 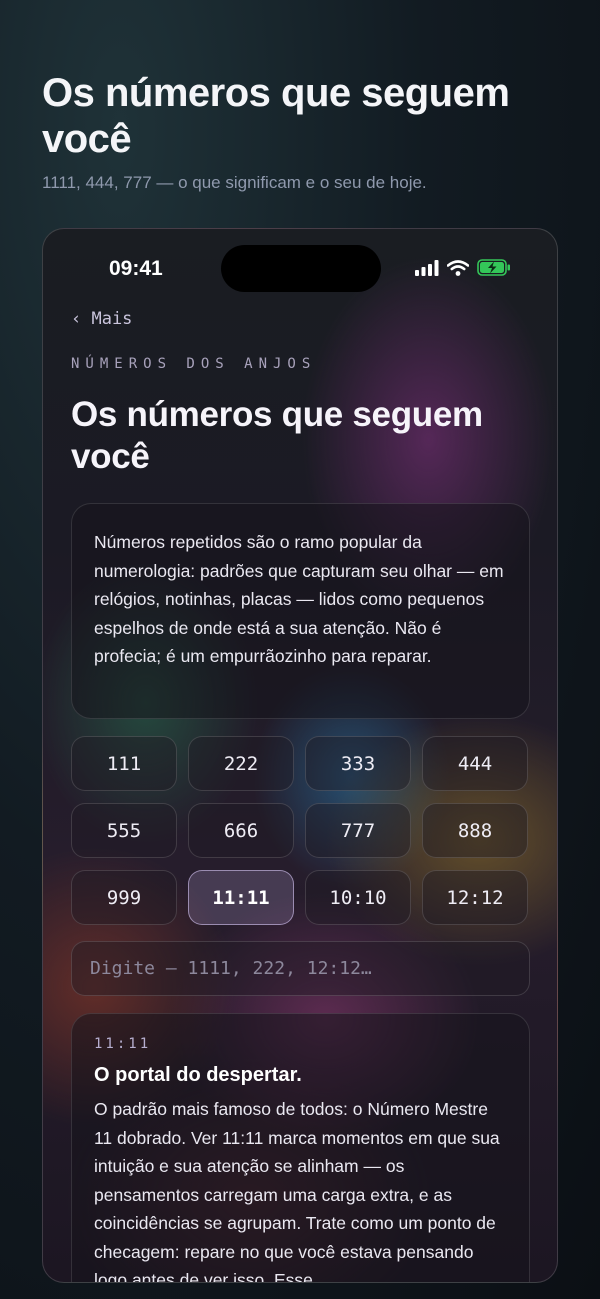 What do you see at coordinates (458, 267) in the screenshot?
I see `wifi-icon` at bounding box center [458, 267].